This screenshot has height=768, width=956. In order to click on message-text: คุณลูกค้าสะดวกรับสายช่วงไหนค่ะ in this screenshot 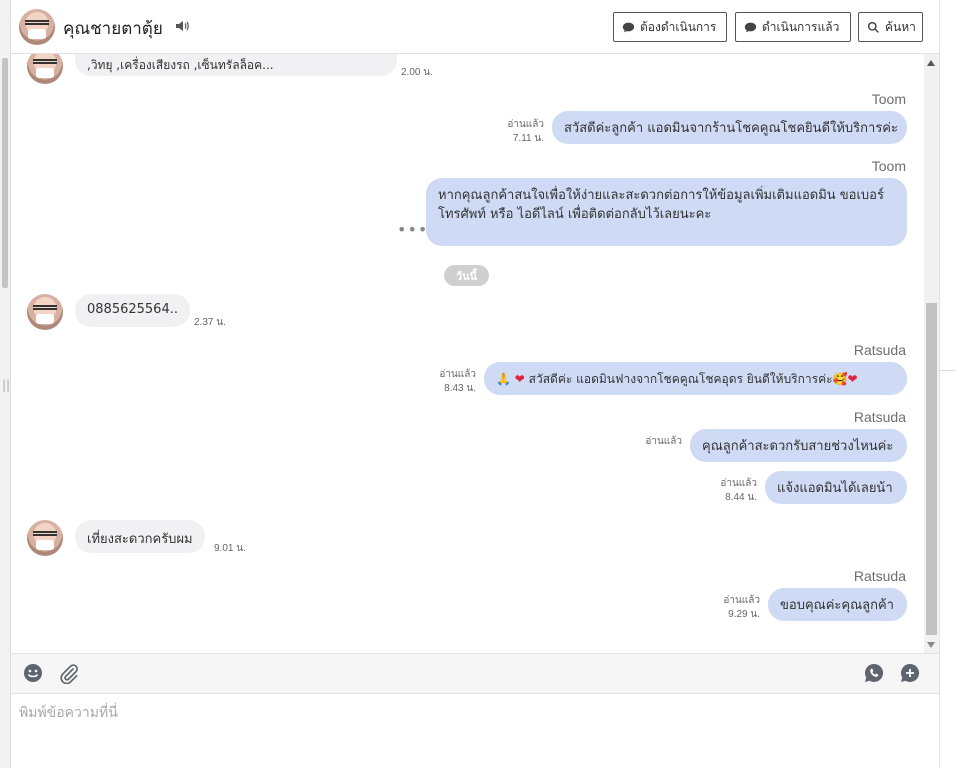, I will do `click(798, 446)`.